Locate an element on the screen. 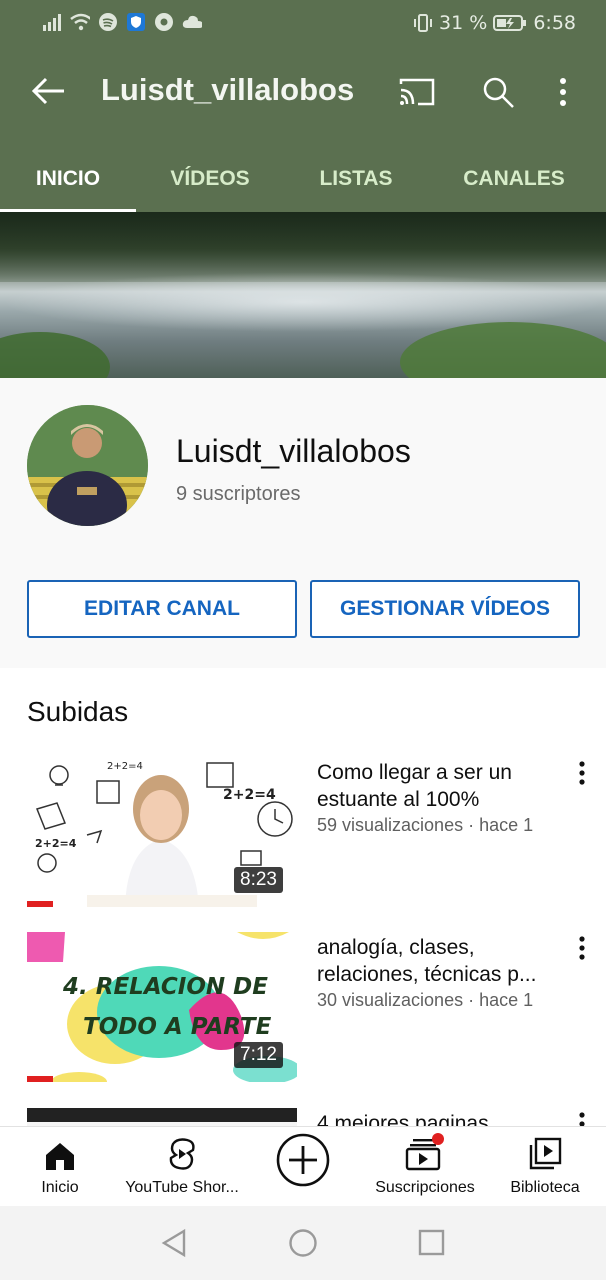 This screenshot has height=1280, width=606. uploads-heading: Subidas is located at coordinates (78, 711).